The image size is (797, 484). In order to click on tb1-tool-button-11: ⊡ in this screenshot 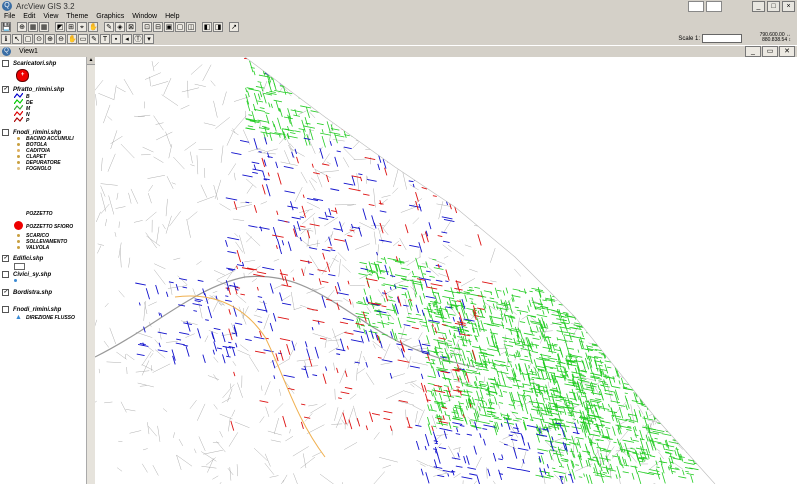, I will do `click(147, 27)`.